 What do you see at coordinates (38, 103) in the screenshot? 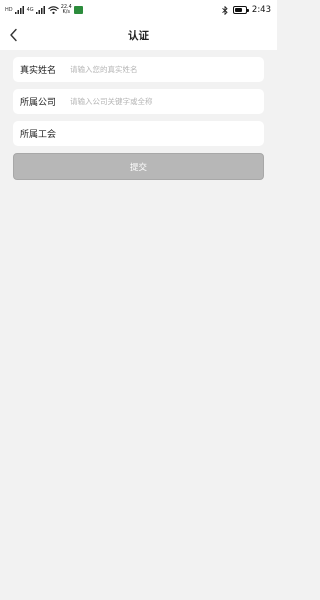
I see `company-label: 所属公司` at bounding box center [38, 103].